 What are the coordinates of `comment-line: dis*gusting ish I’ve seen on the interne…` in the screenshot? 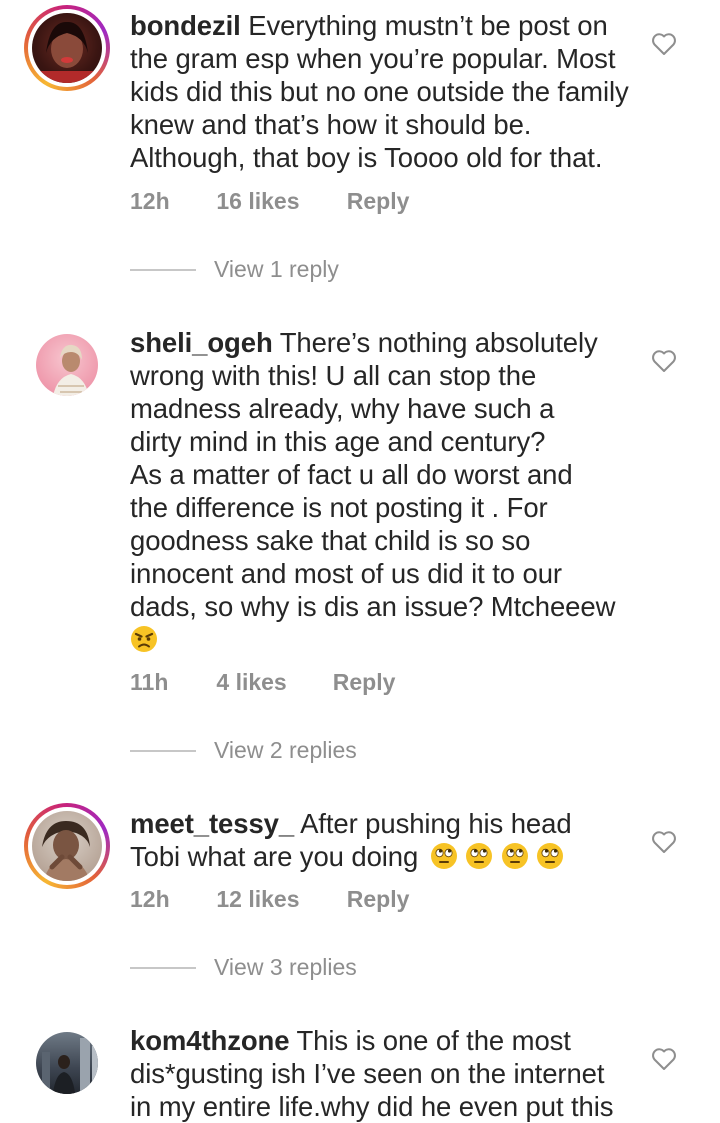 It's located at (367, 1073).